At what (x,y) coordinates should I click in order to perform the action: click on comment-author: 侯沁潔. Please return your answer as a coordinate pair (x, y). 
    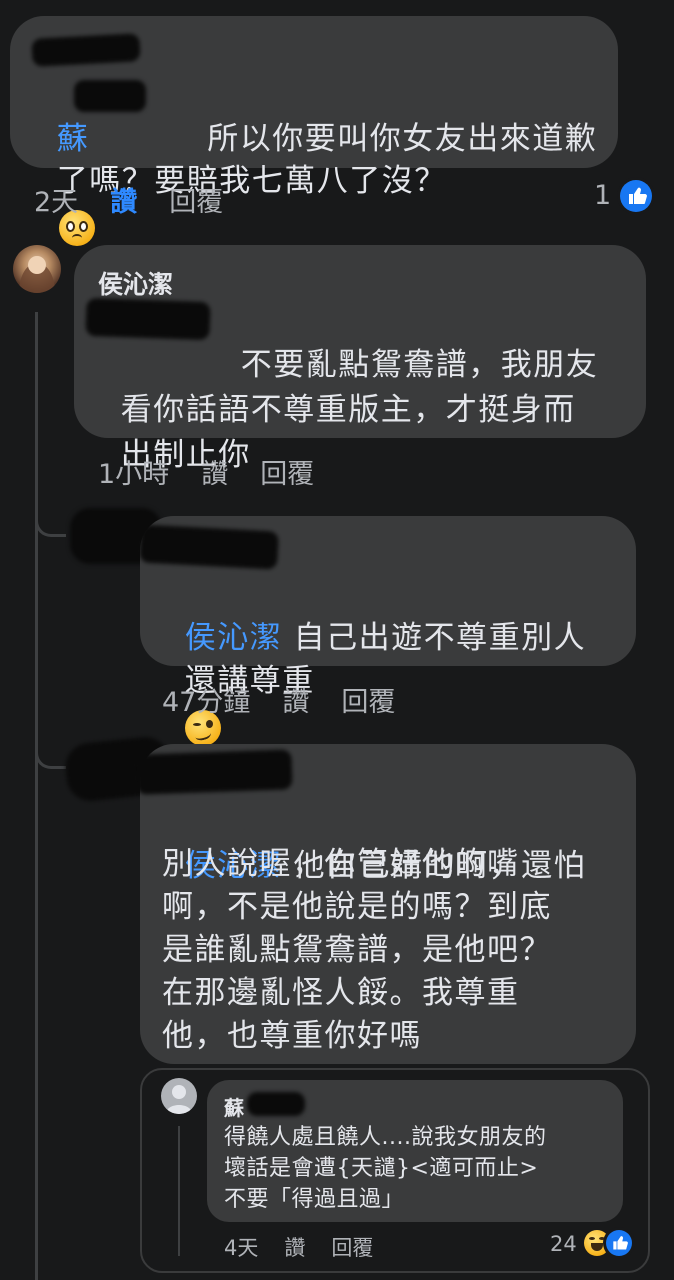
    Looking at the image, I should click on (135, 283).